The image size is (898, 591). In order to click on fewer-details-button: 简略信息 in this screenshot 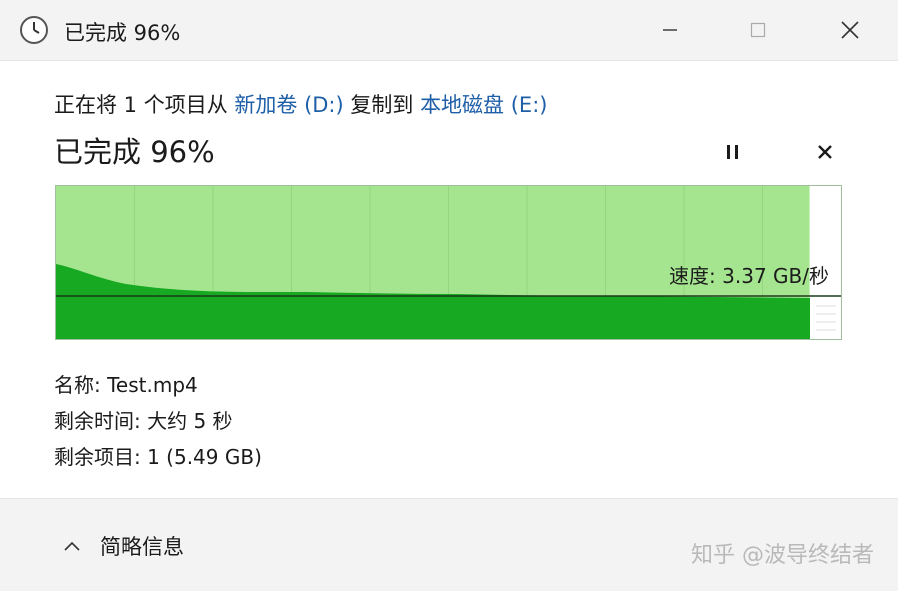, I will do `click(122, 546)`.